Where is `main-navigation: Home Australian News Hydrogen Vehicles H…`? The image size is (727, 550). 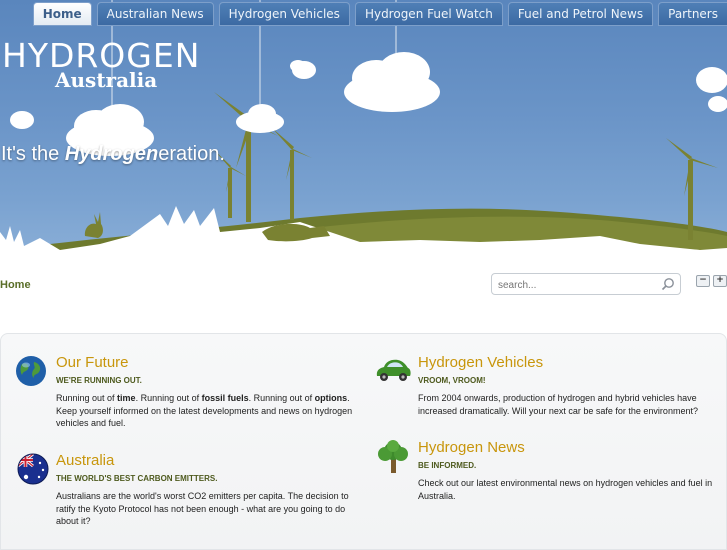 main-navigation: Home Australian News Hydrogen Vehicles H… is located at coordinates (379, 14).